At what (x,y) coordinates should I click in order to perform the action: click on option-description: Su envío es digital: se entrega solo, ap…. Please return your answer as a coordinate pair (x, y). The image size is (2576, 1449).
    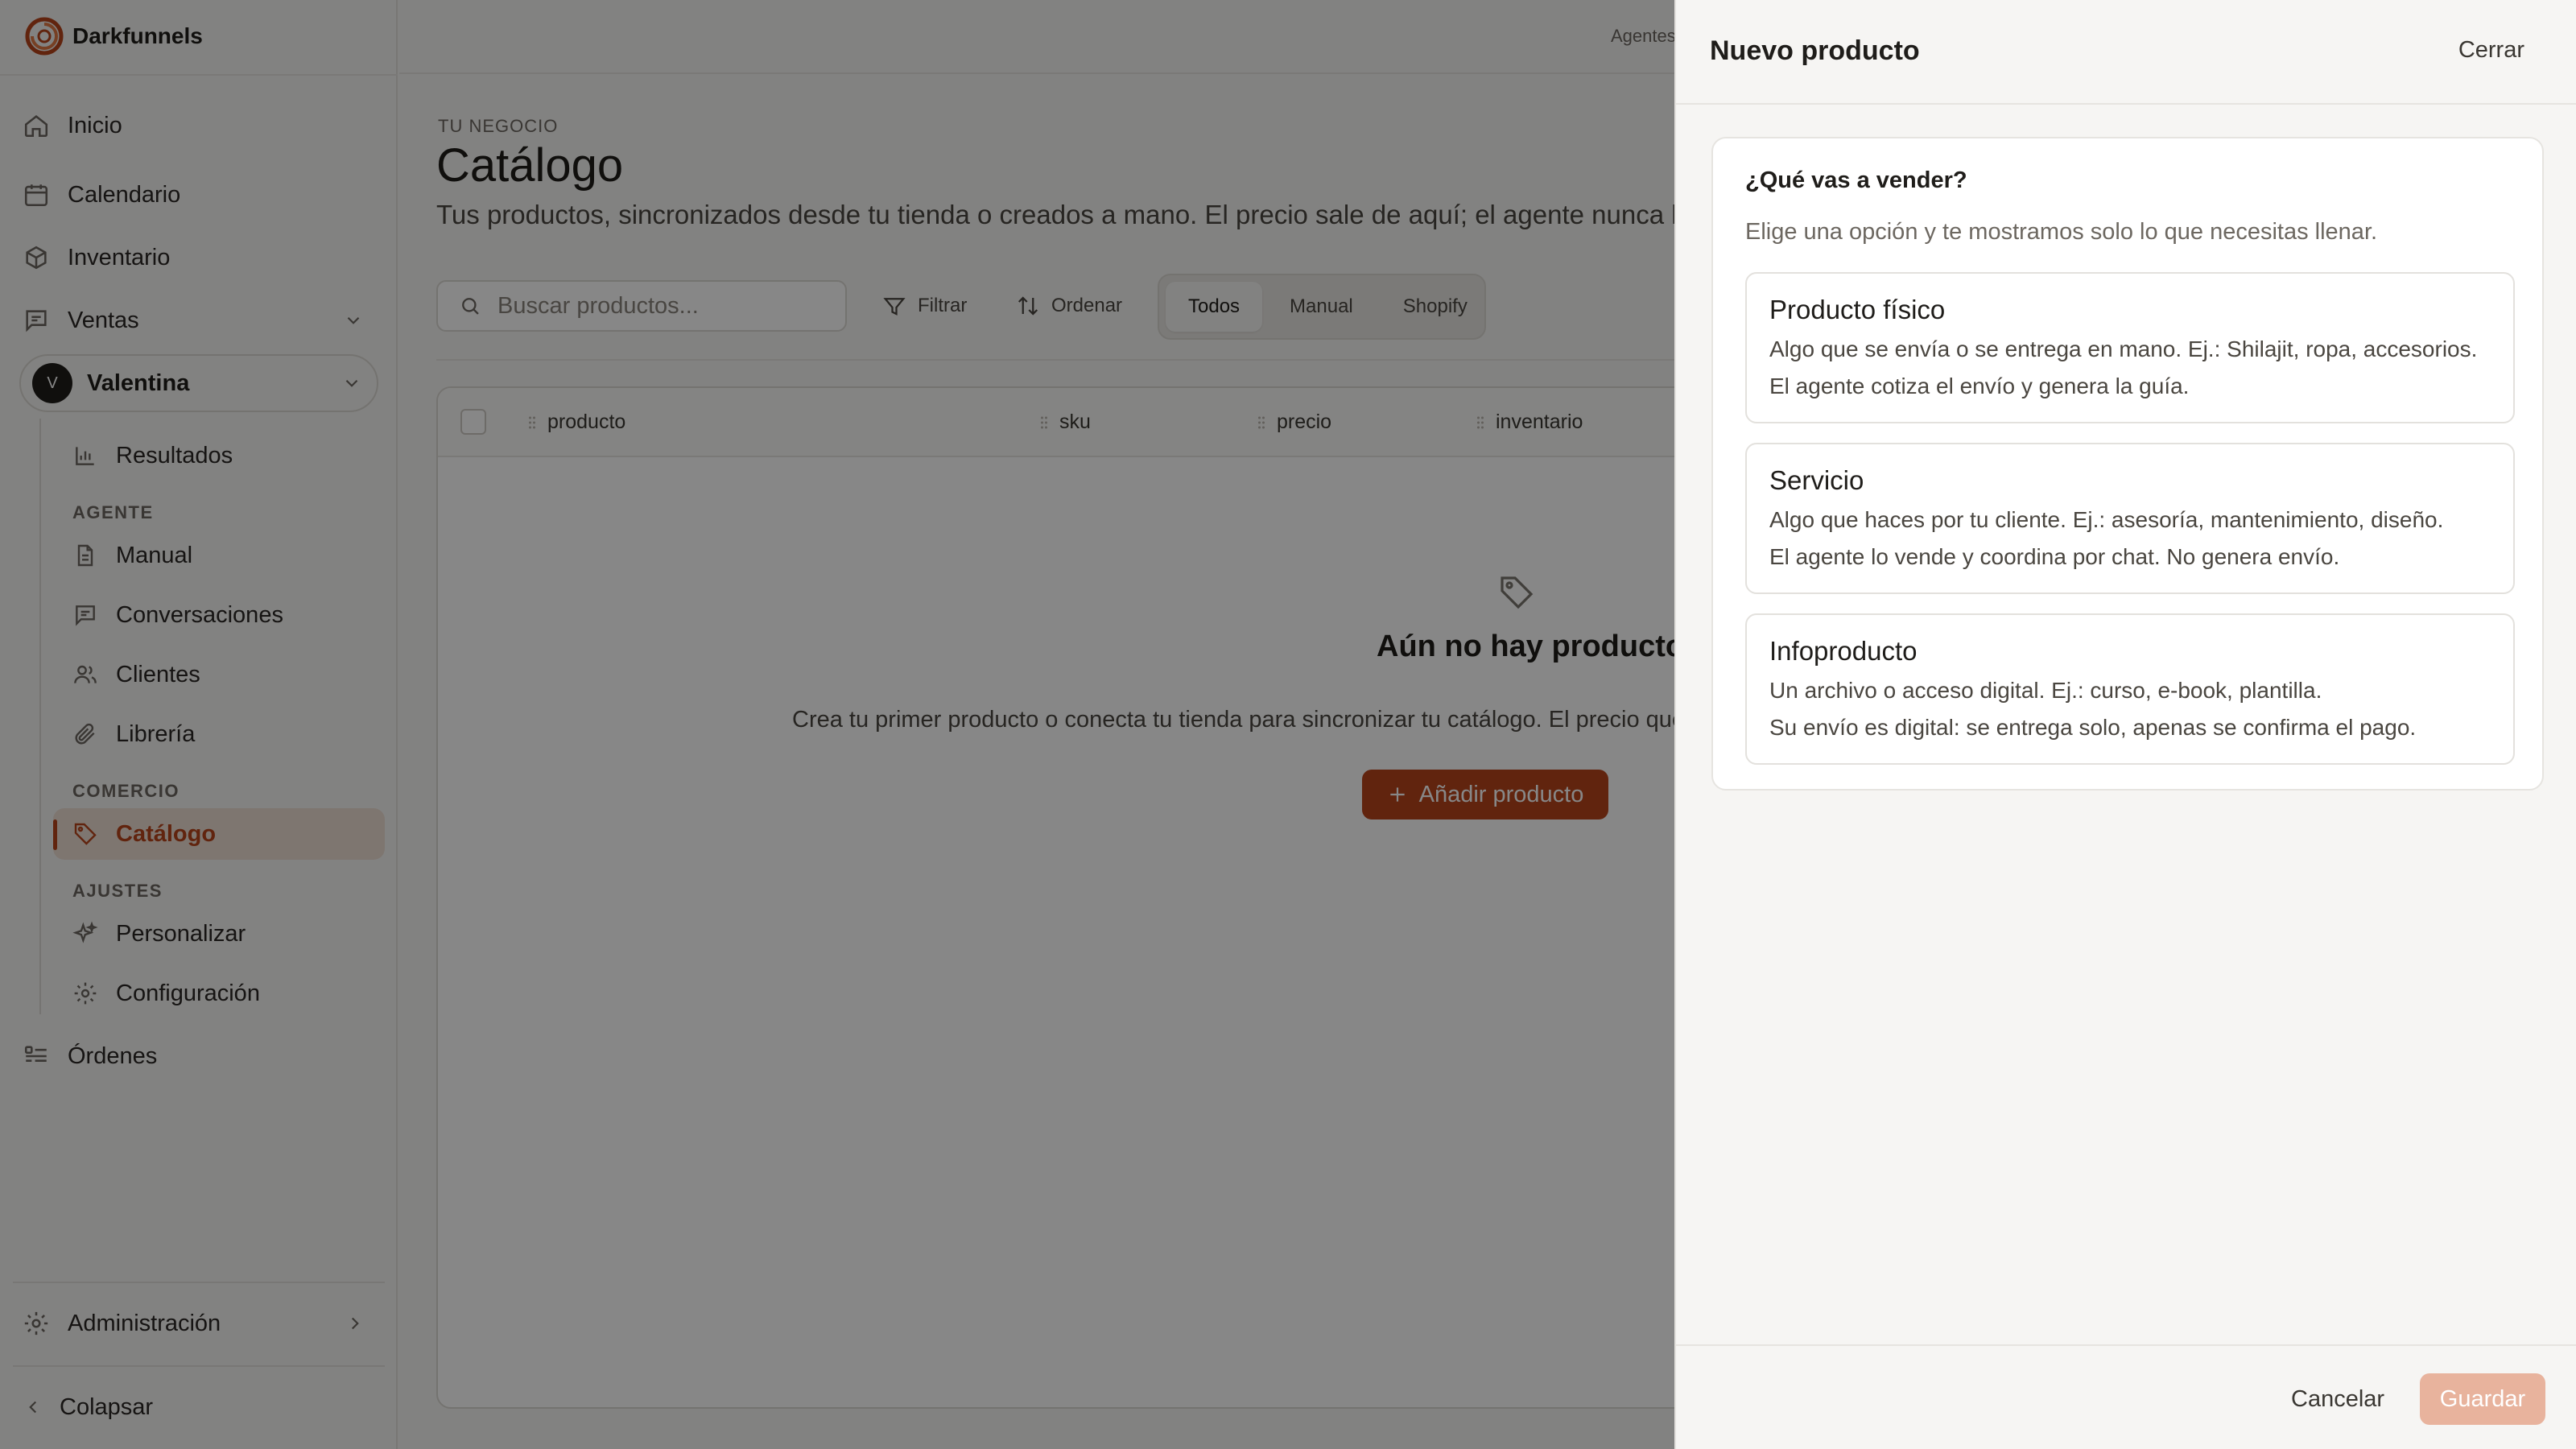
    Looking at the image, I should click on (2093, 727).